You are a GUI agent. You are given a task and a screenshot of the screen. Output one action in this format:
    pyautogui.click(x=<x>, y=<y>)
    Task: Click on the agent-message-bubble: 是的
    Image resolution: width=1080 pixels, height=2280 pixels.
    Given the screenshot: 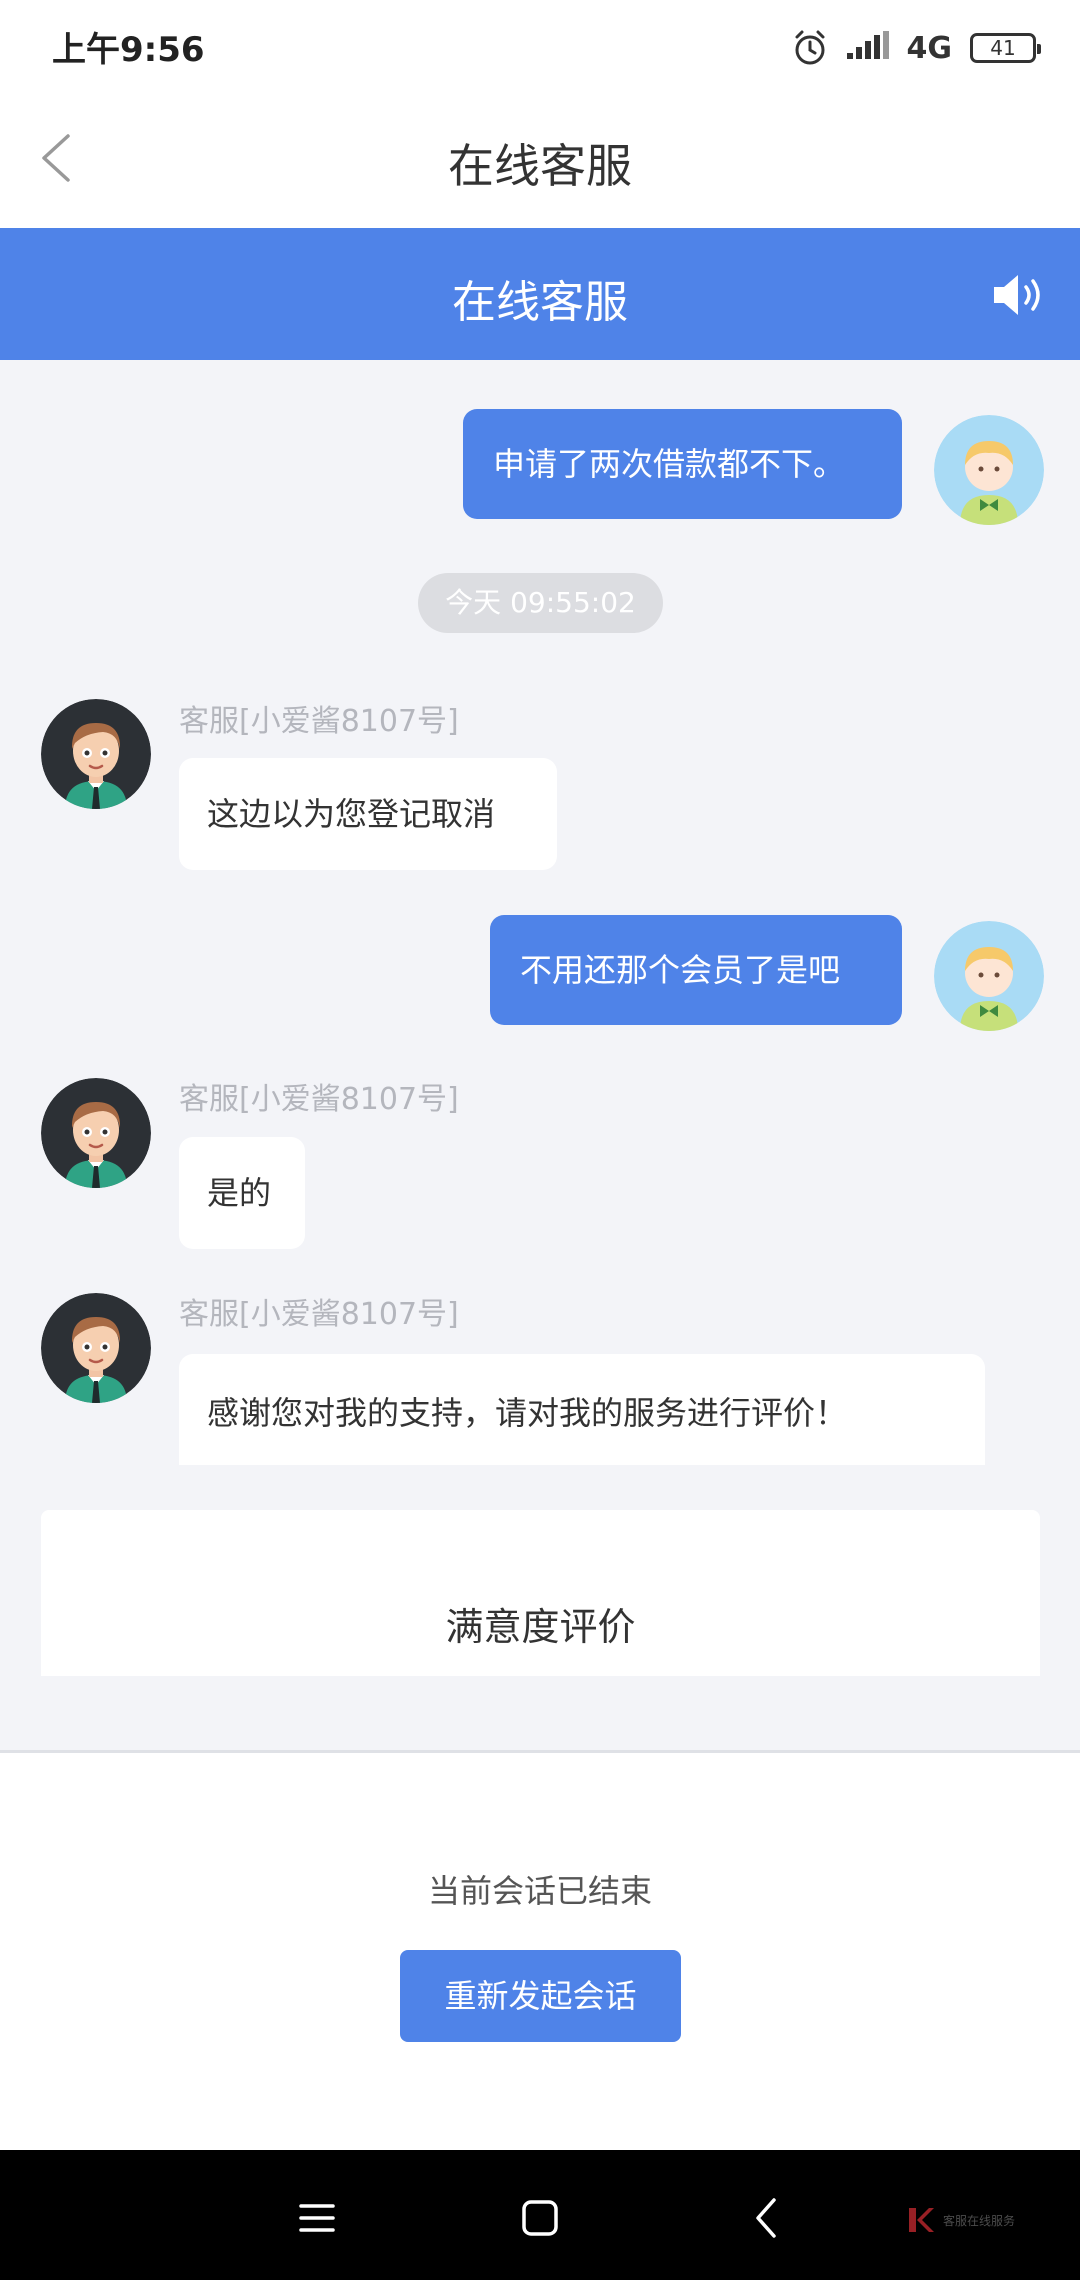 What is the action you would take?
    pyautogui.click(x=242, y=1193)
    